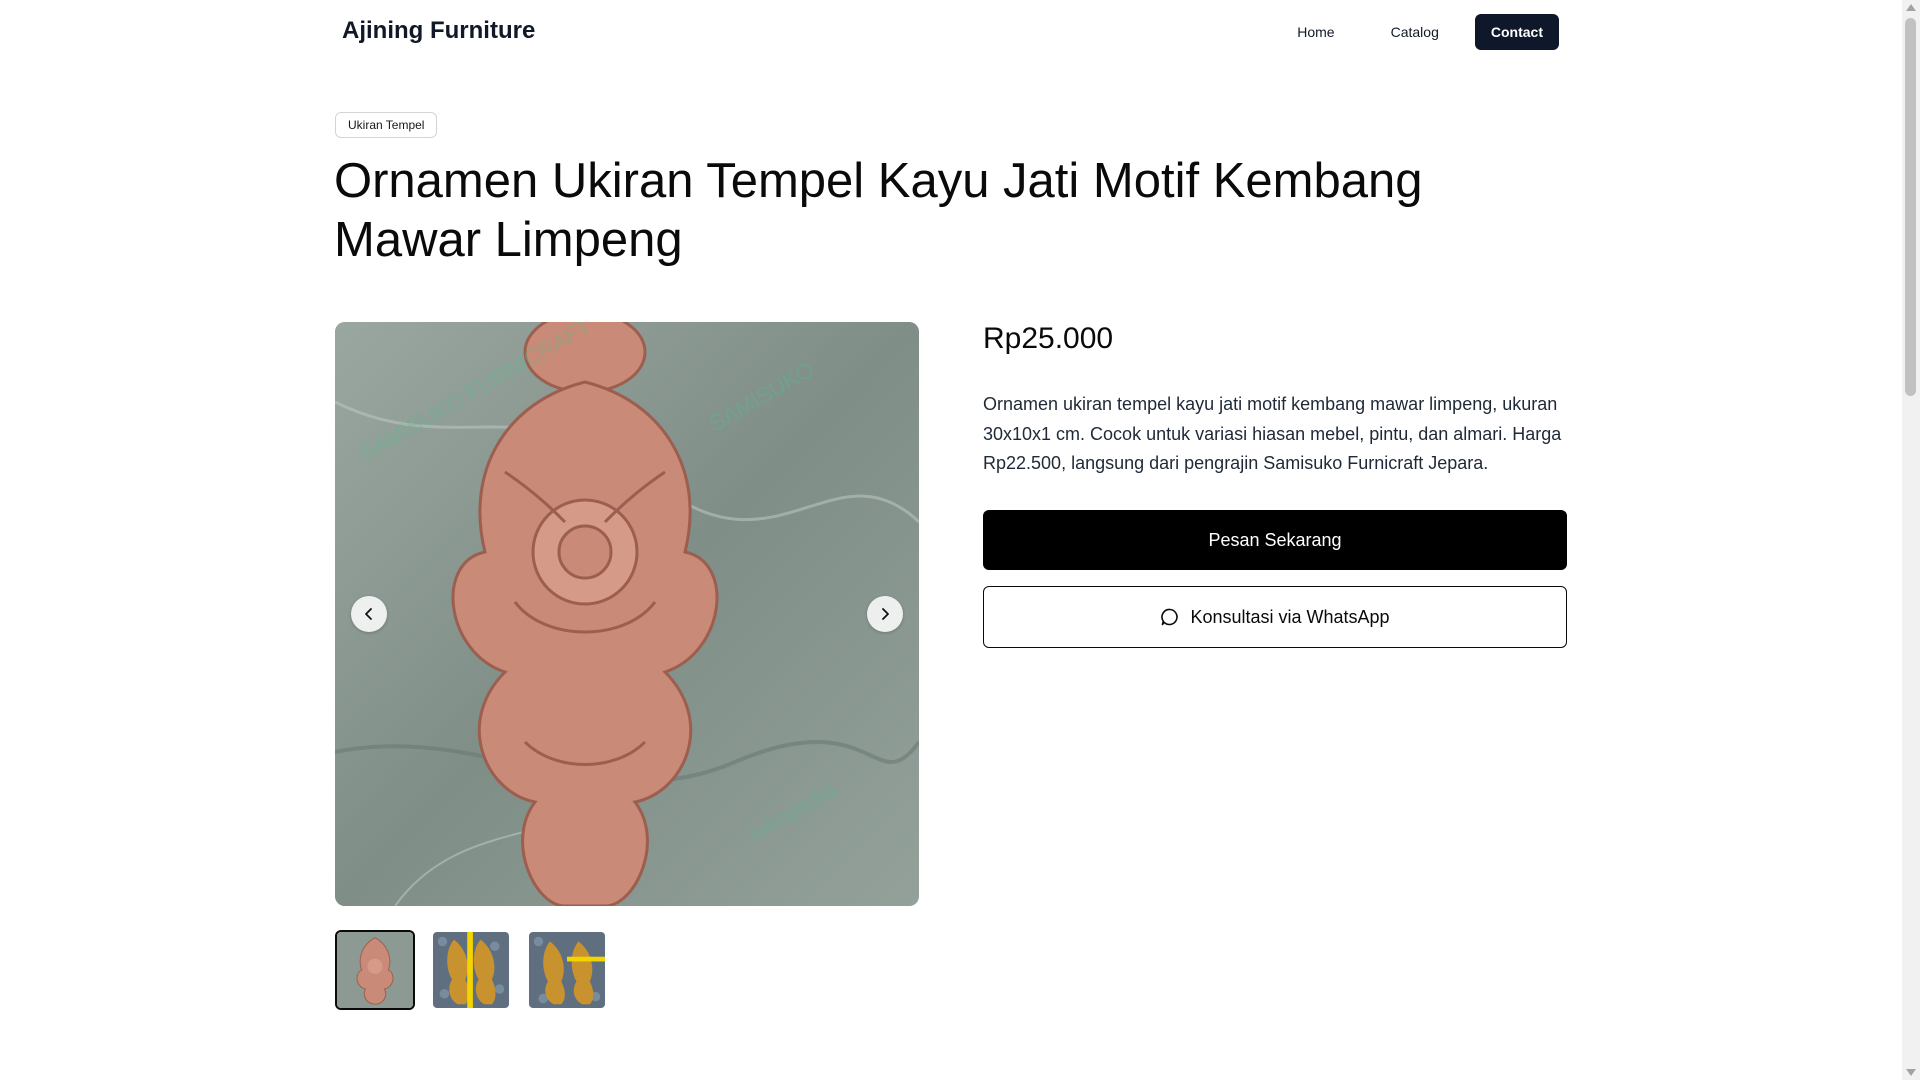 The width and height of the screenshot is (1920, 1080). I want to click on chevron-right-icon, so click(885, 614).